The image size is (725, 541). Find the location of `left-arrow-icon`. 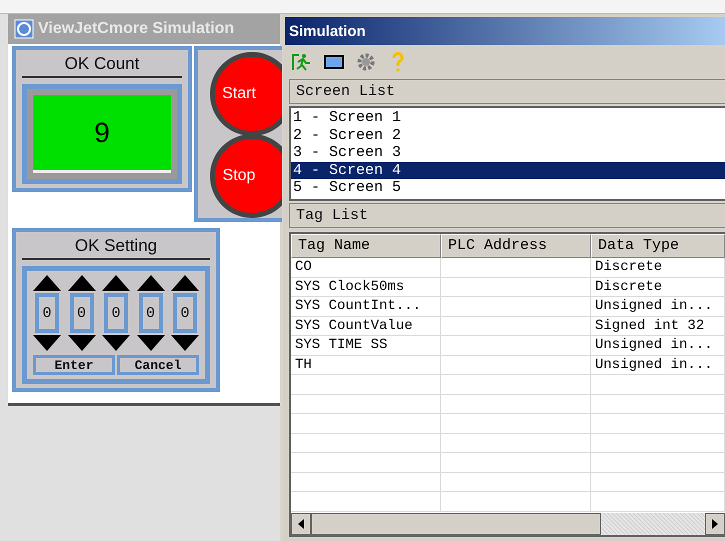

left-arrow-icon is located at coordinates (301, 524).